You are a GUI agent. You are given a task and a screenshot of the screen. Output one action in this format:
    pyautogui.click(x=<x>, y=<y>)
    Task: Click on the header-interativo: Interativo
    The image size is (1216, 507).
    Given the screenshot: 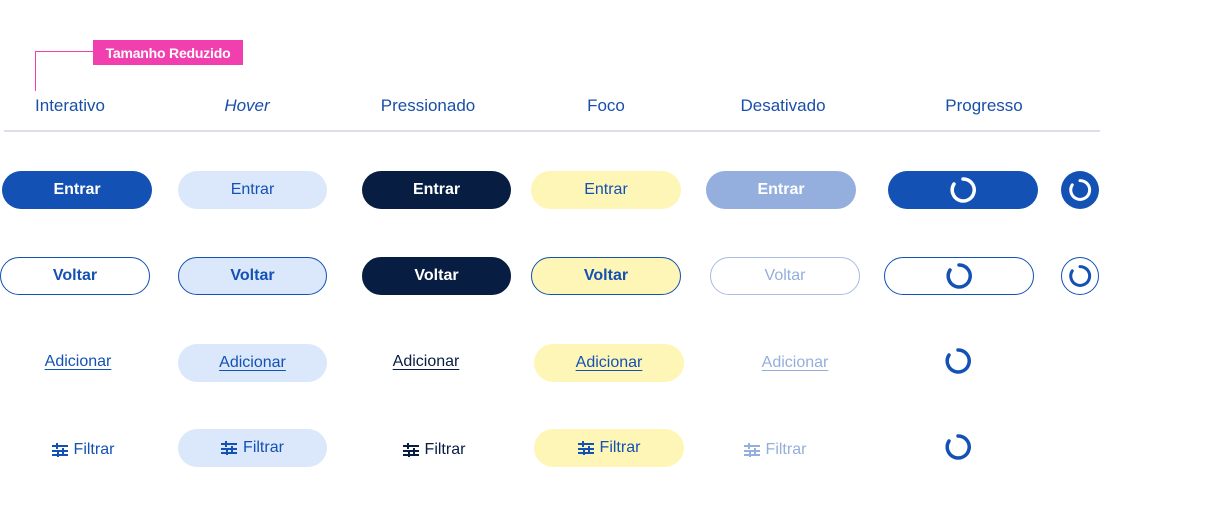 What is the action you would take?
    pyautogui.click(x=70, y=105)
    